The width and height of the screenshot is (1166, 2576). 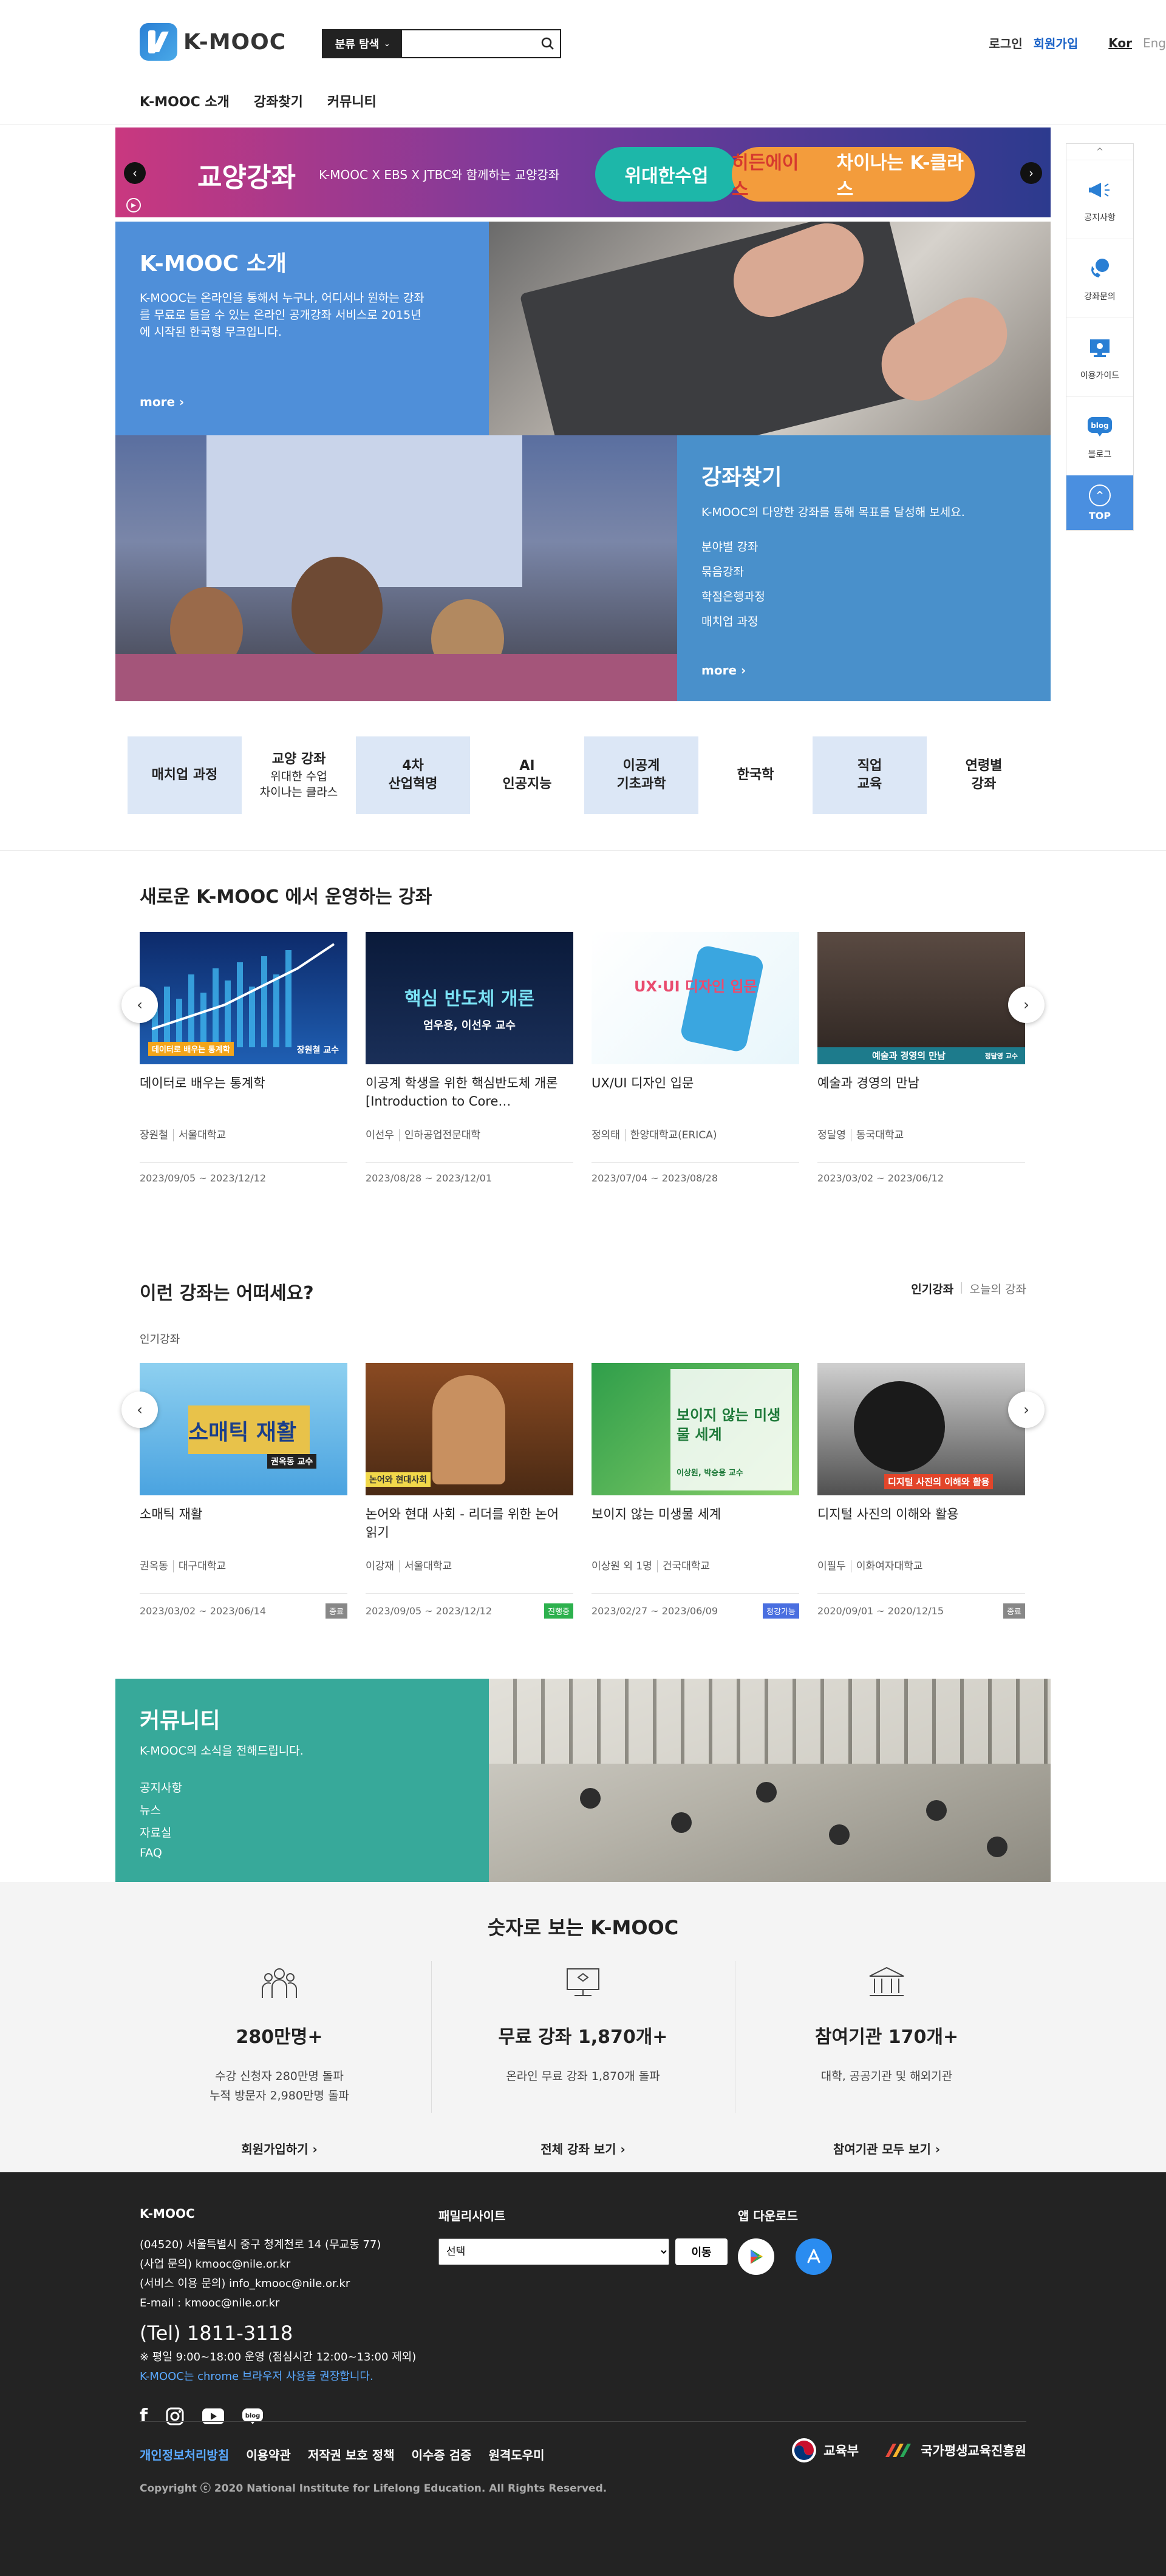 I want to click on banner-prev-button: ‹, so click(x=135, y=173).